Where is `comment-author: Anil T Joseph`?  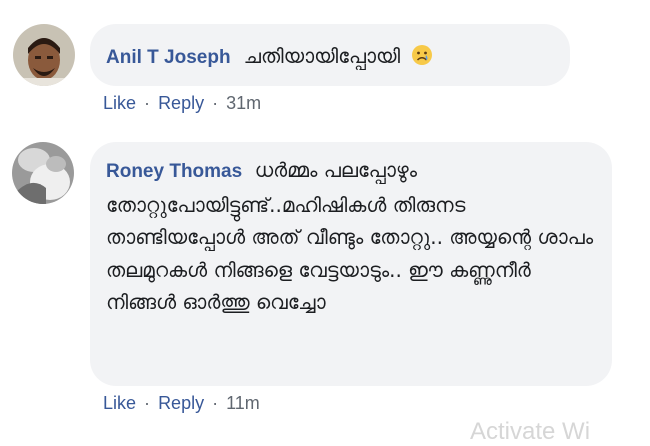
comment-author: Anil T Joseph is located at coordinates (168, 57).